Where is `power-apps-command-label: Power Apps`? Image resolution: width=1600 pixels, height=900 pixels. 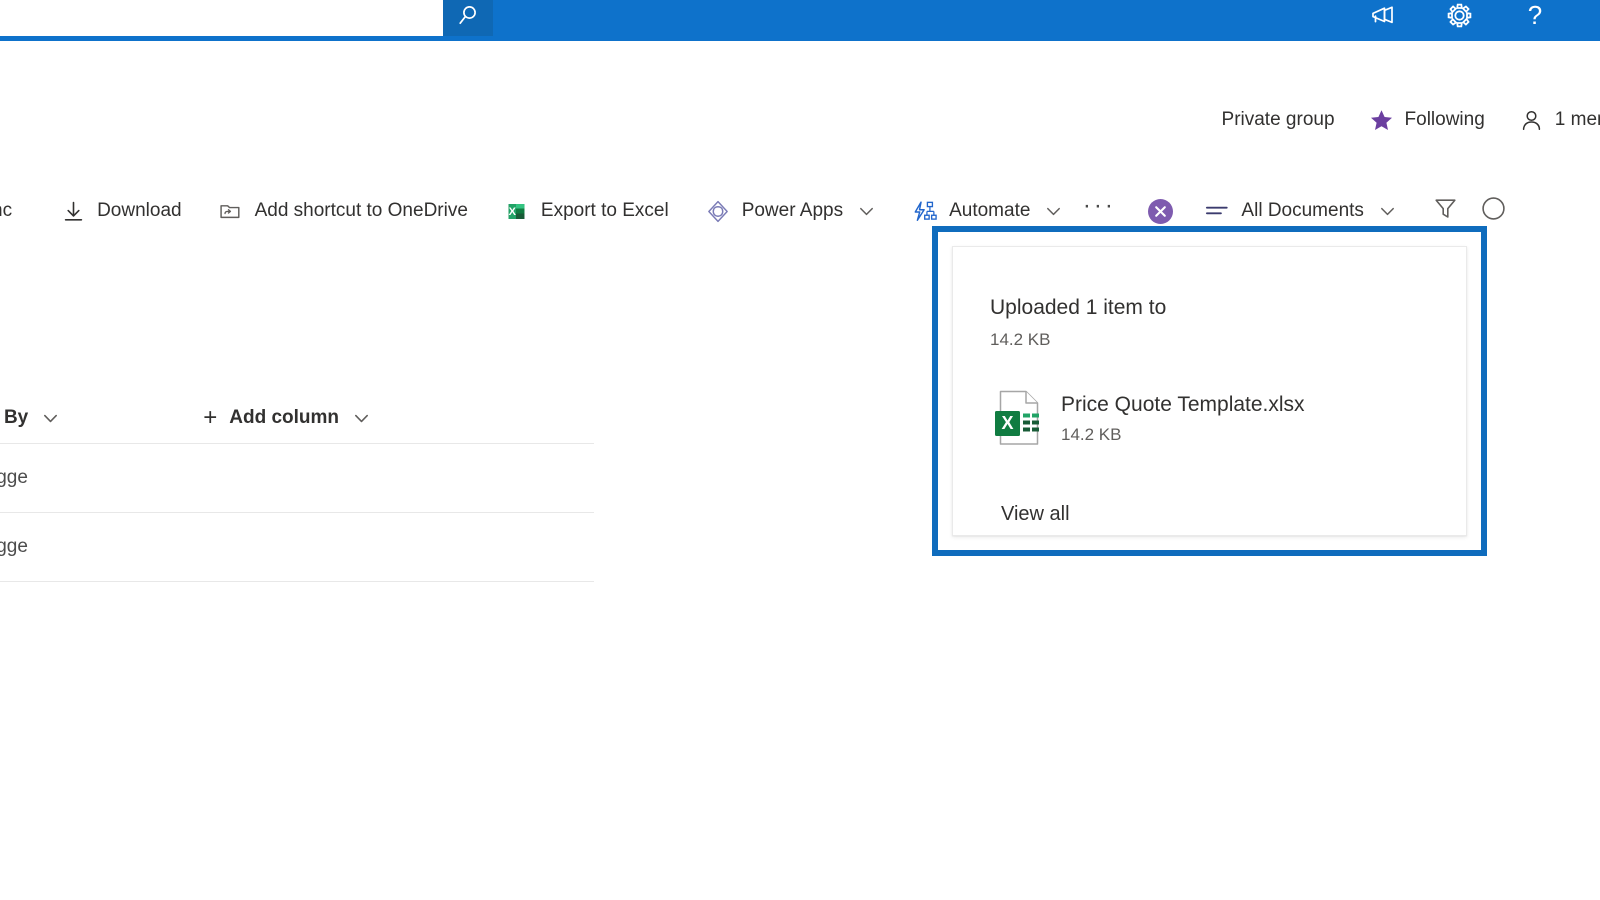 power-apps-command-label: Power Apps is located at coordinates (792, 210).